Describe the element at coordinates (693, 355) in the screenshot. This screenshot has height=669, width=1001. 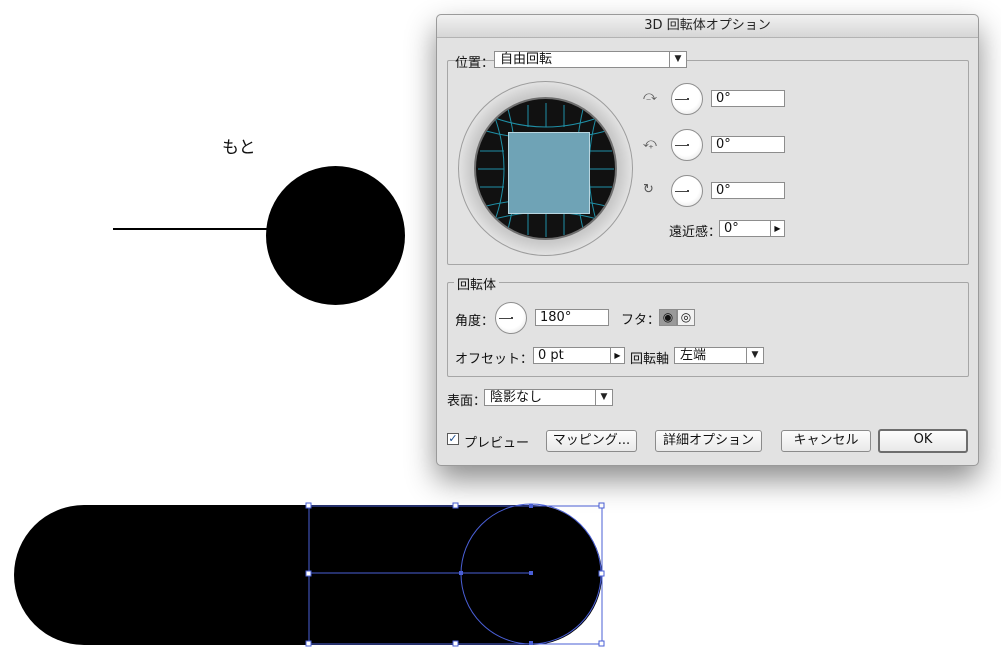
I see `from-select-value: 左端` at that location.